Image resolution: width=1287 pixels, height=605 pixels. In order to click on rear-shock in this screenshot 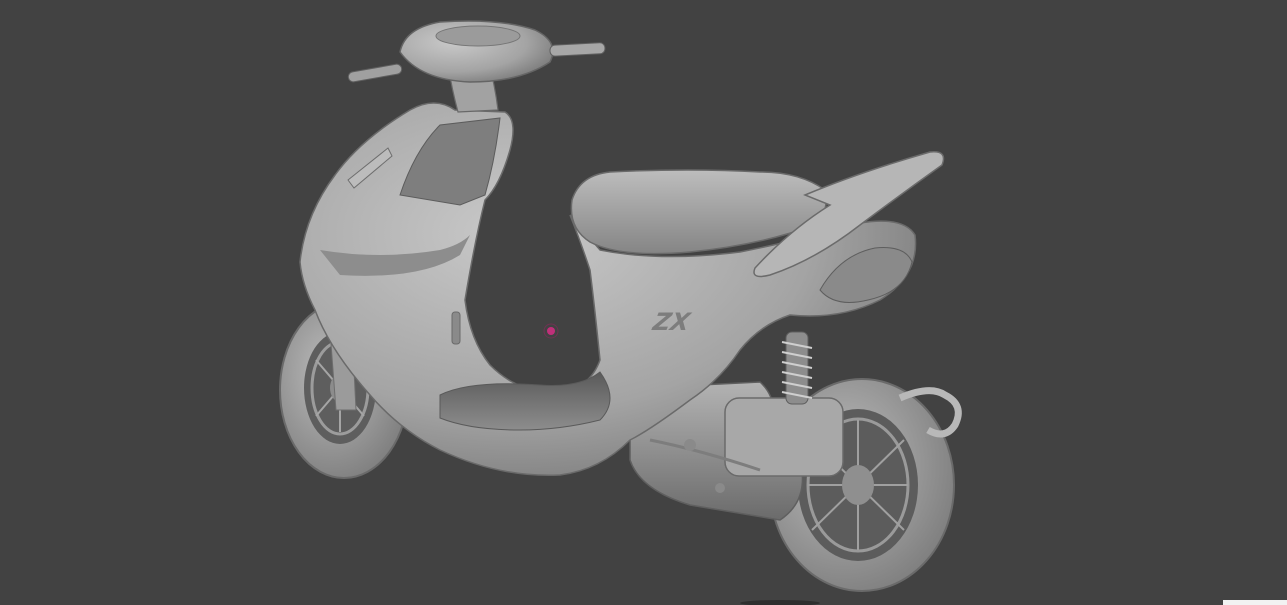, I will do `click(797, 368)`.